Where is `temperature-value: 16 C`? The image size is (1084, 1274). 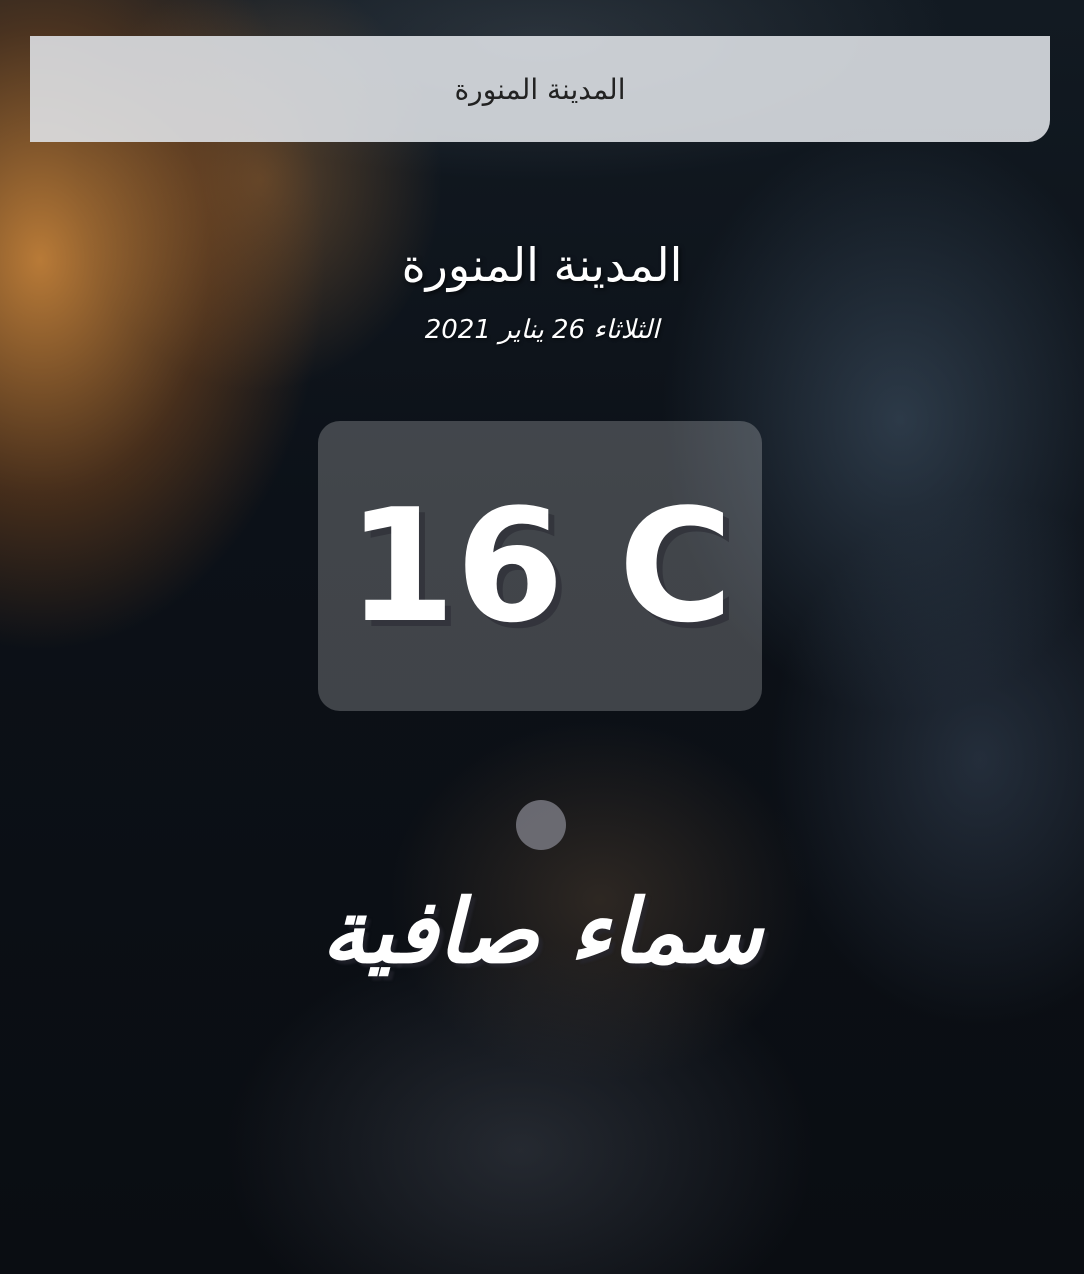
temperature-value: 16 C is located at coordinates (540, 566).